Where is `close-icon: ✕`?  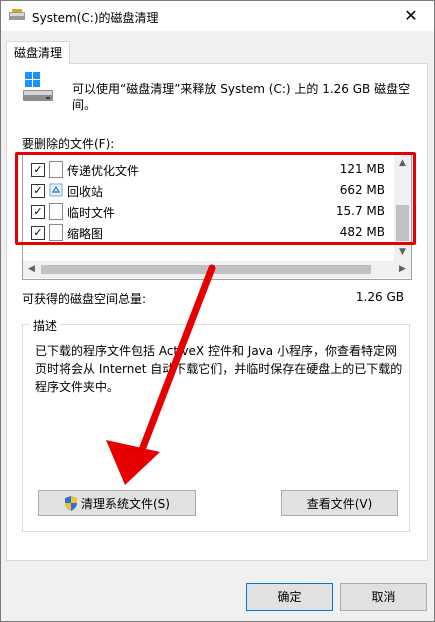
close-icon: ✕ is located at coordinates (411, 15).